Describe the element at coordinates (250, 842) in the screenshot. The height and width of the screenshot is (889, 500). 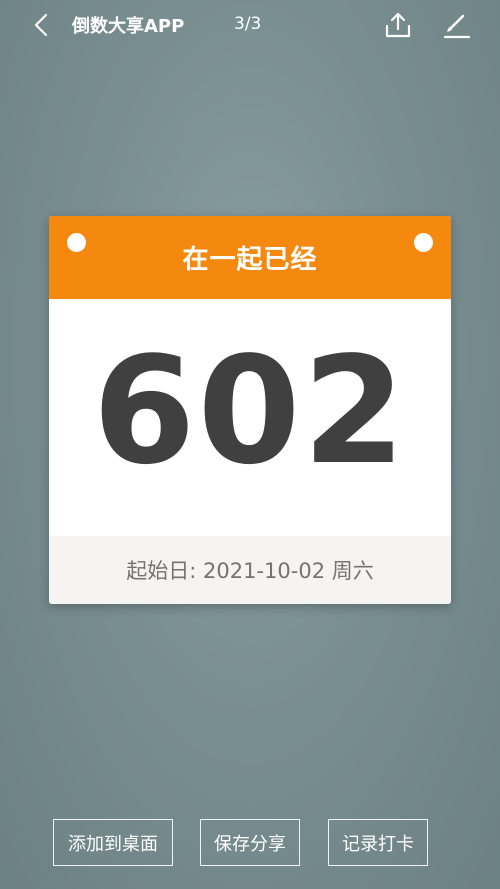
I see `save-share-button: 保存分享` at that location.